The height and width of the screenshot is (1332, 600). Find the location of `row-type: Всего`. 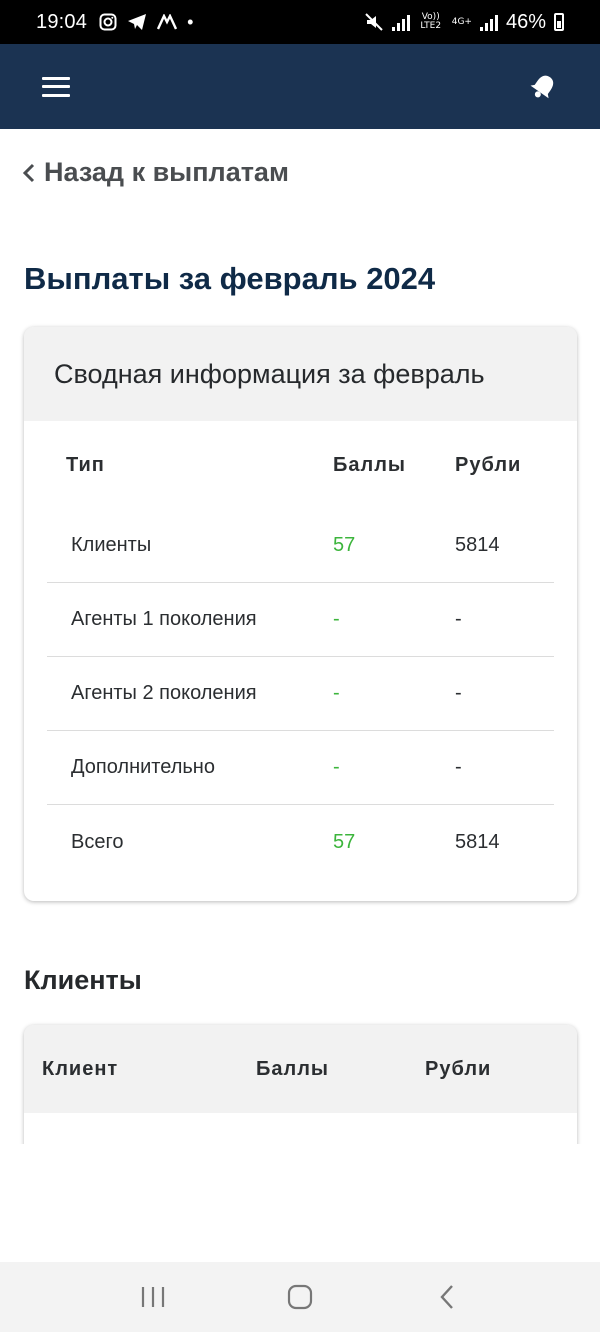

row-type: Всего is located at coordinates (97, 841).